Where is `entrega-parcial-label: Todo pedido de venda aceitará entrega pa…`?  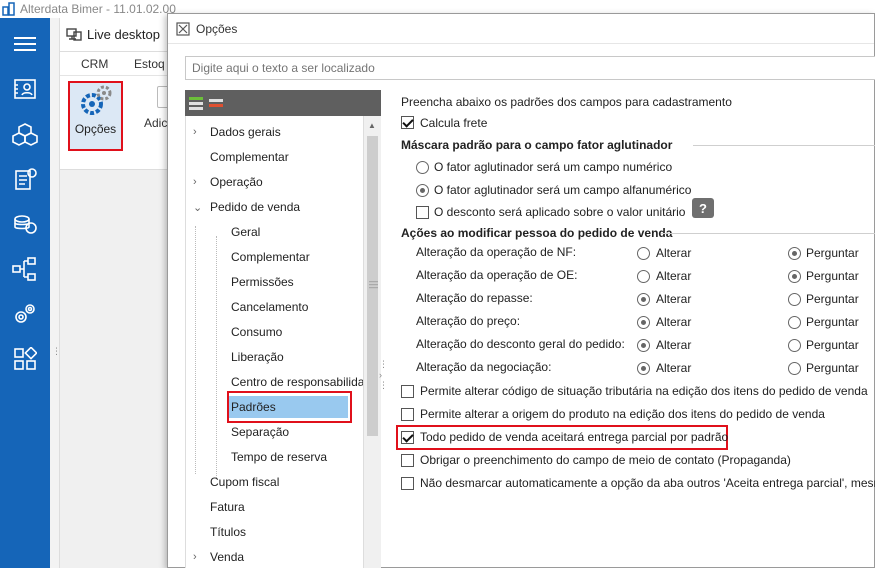
entrega-parcial-label: Todo pedido de venda aceitará entrega pa… is located at coordinates (574, 437).